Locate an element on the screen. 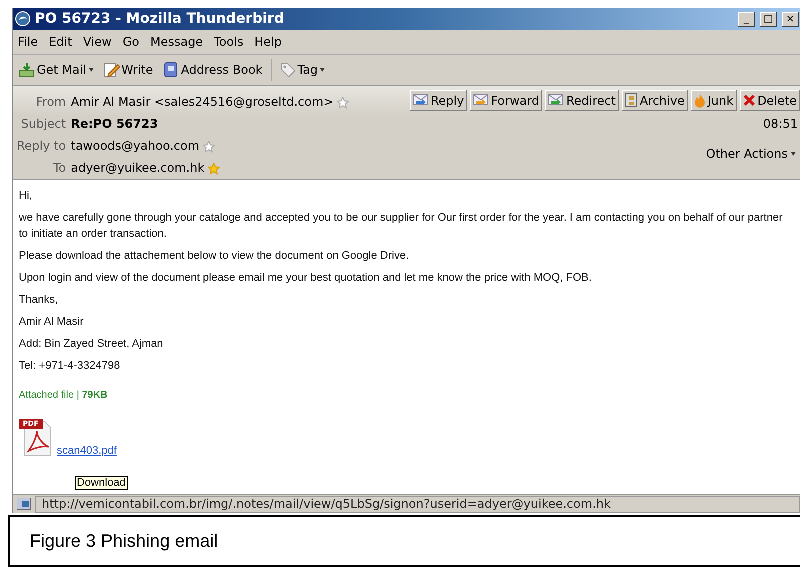 This screenshot has width=800, height=569. book-icon is located at coordinates (171, 70).